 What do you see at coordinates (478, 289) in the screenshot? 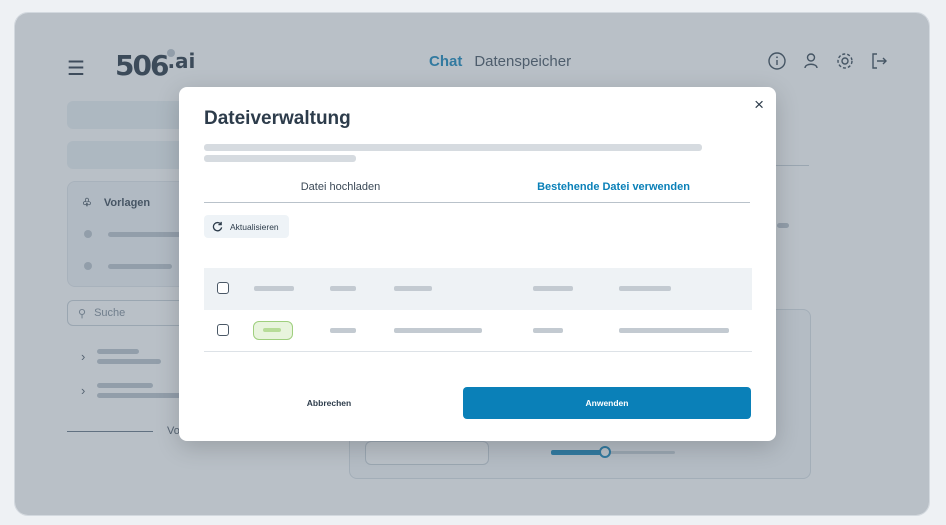
I see `table-header-row` at bounding box center [478, 289].